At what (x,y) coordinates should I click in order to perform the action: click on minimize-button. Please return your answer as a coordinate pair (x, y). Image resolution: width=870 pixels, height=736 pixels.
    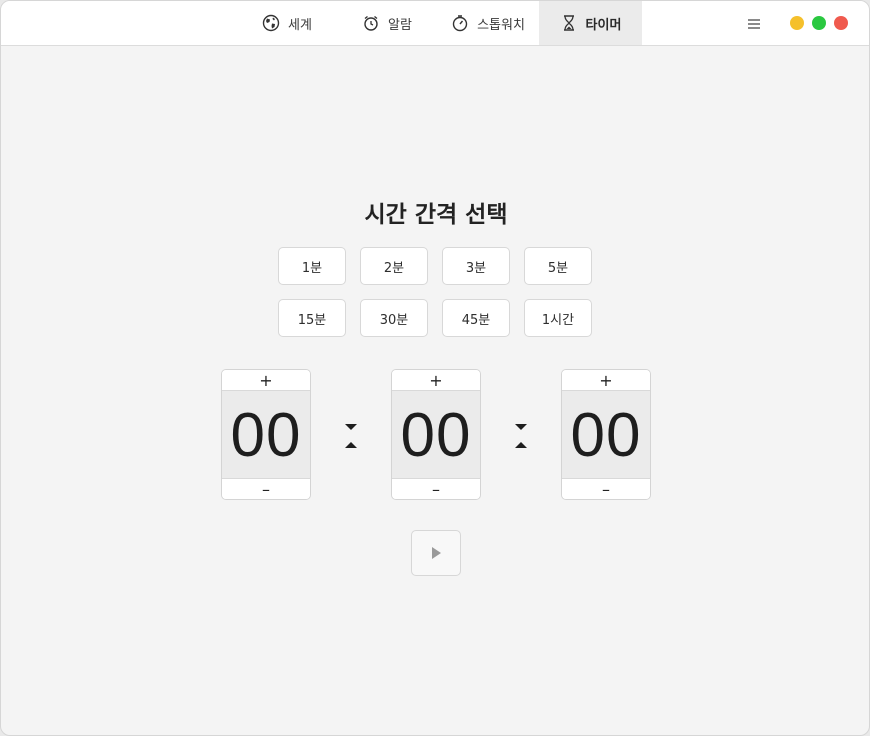
    Looking at the image, I should click on (797, 23).